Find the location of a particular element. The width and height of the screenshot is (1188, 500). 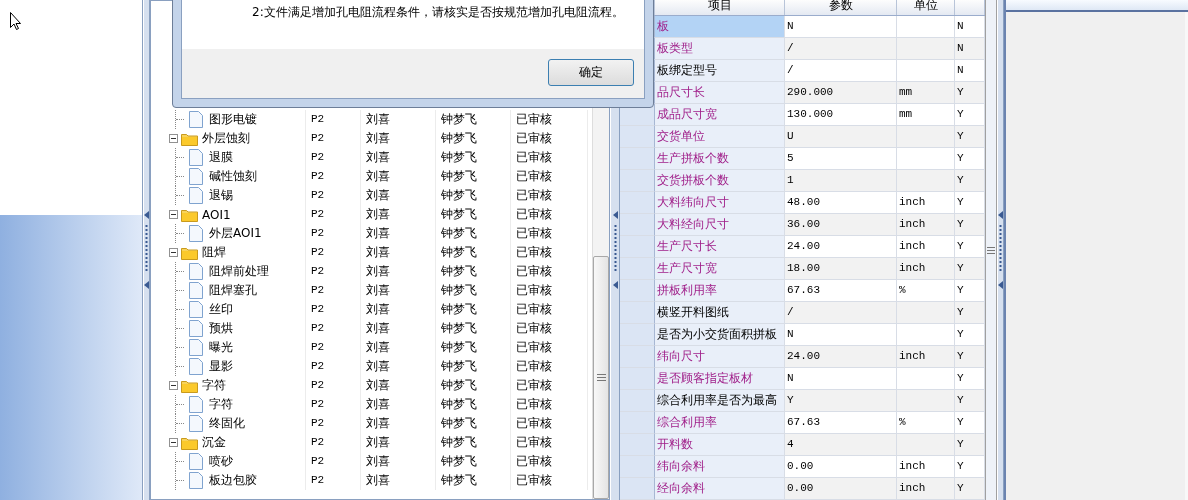

table-cell: 67.63 is located at coordinates (841, 291).